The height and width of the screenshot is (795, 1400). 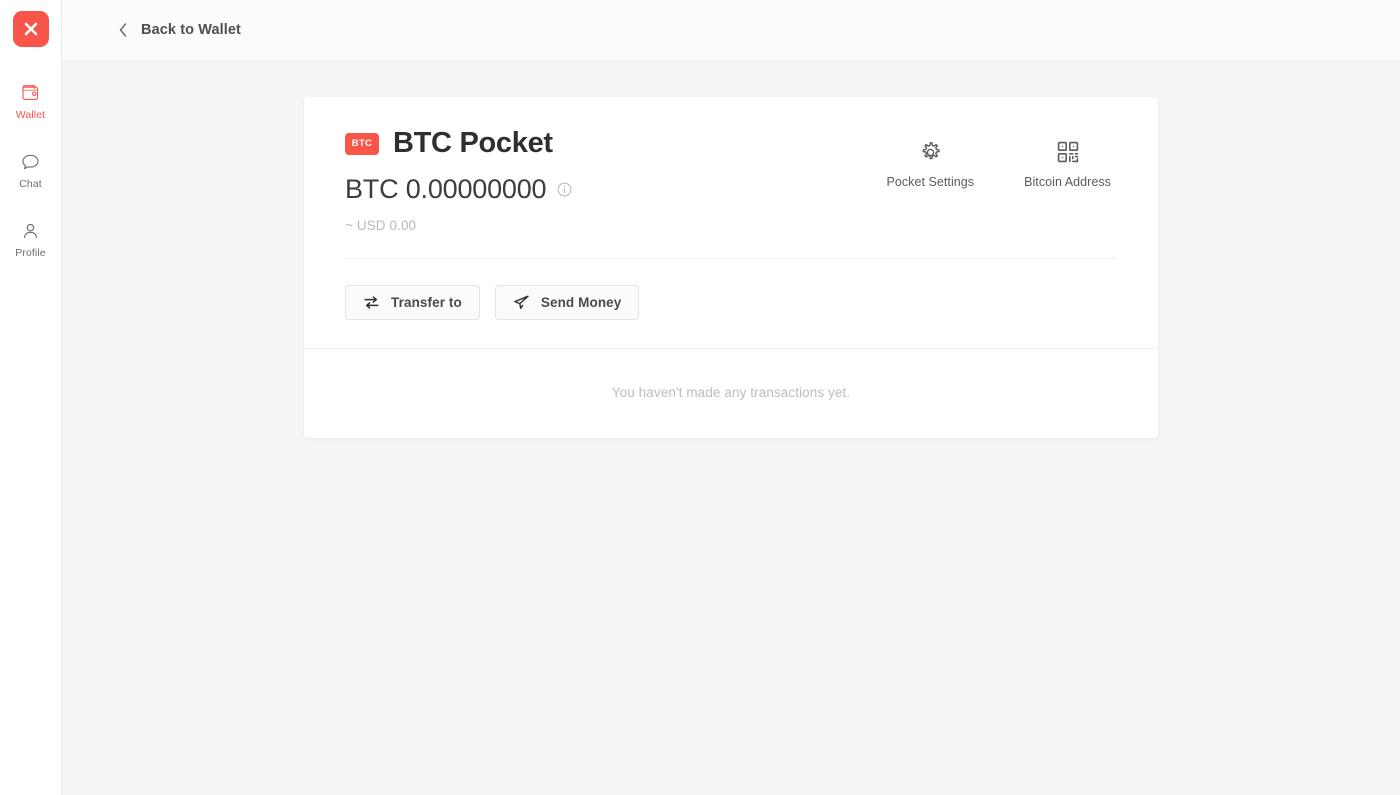 What do you see at coordinates (564, 189) in the screenshot?
I see `info-circle-icon` at bounding box center [564, 189].